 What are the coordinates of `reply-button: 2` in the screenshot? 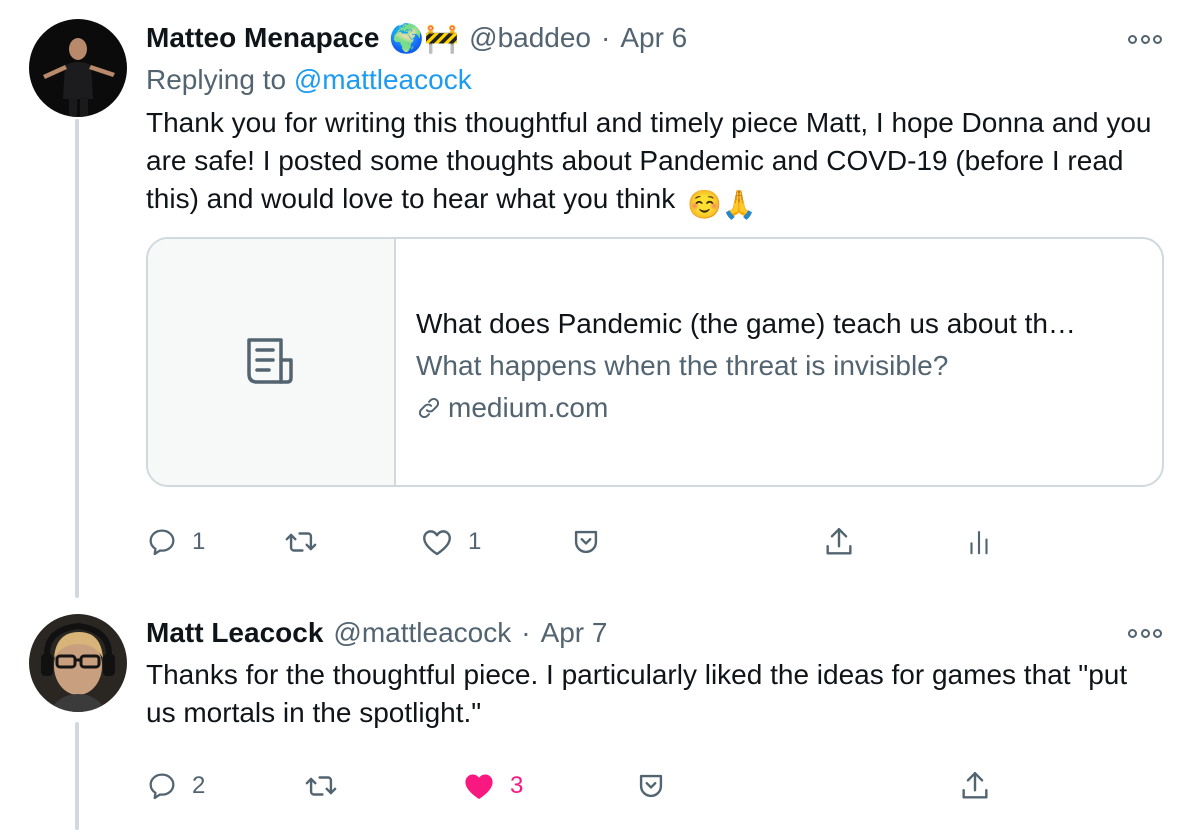 It's located at (175, 786).